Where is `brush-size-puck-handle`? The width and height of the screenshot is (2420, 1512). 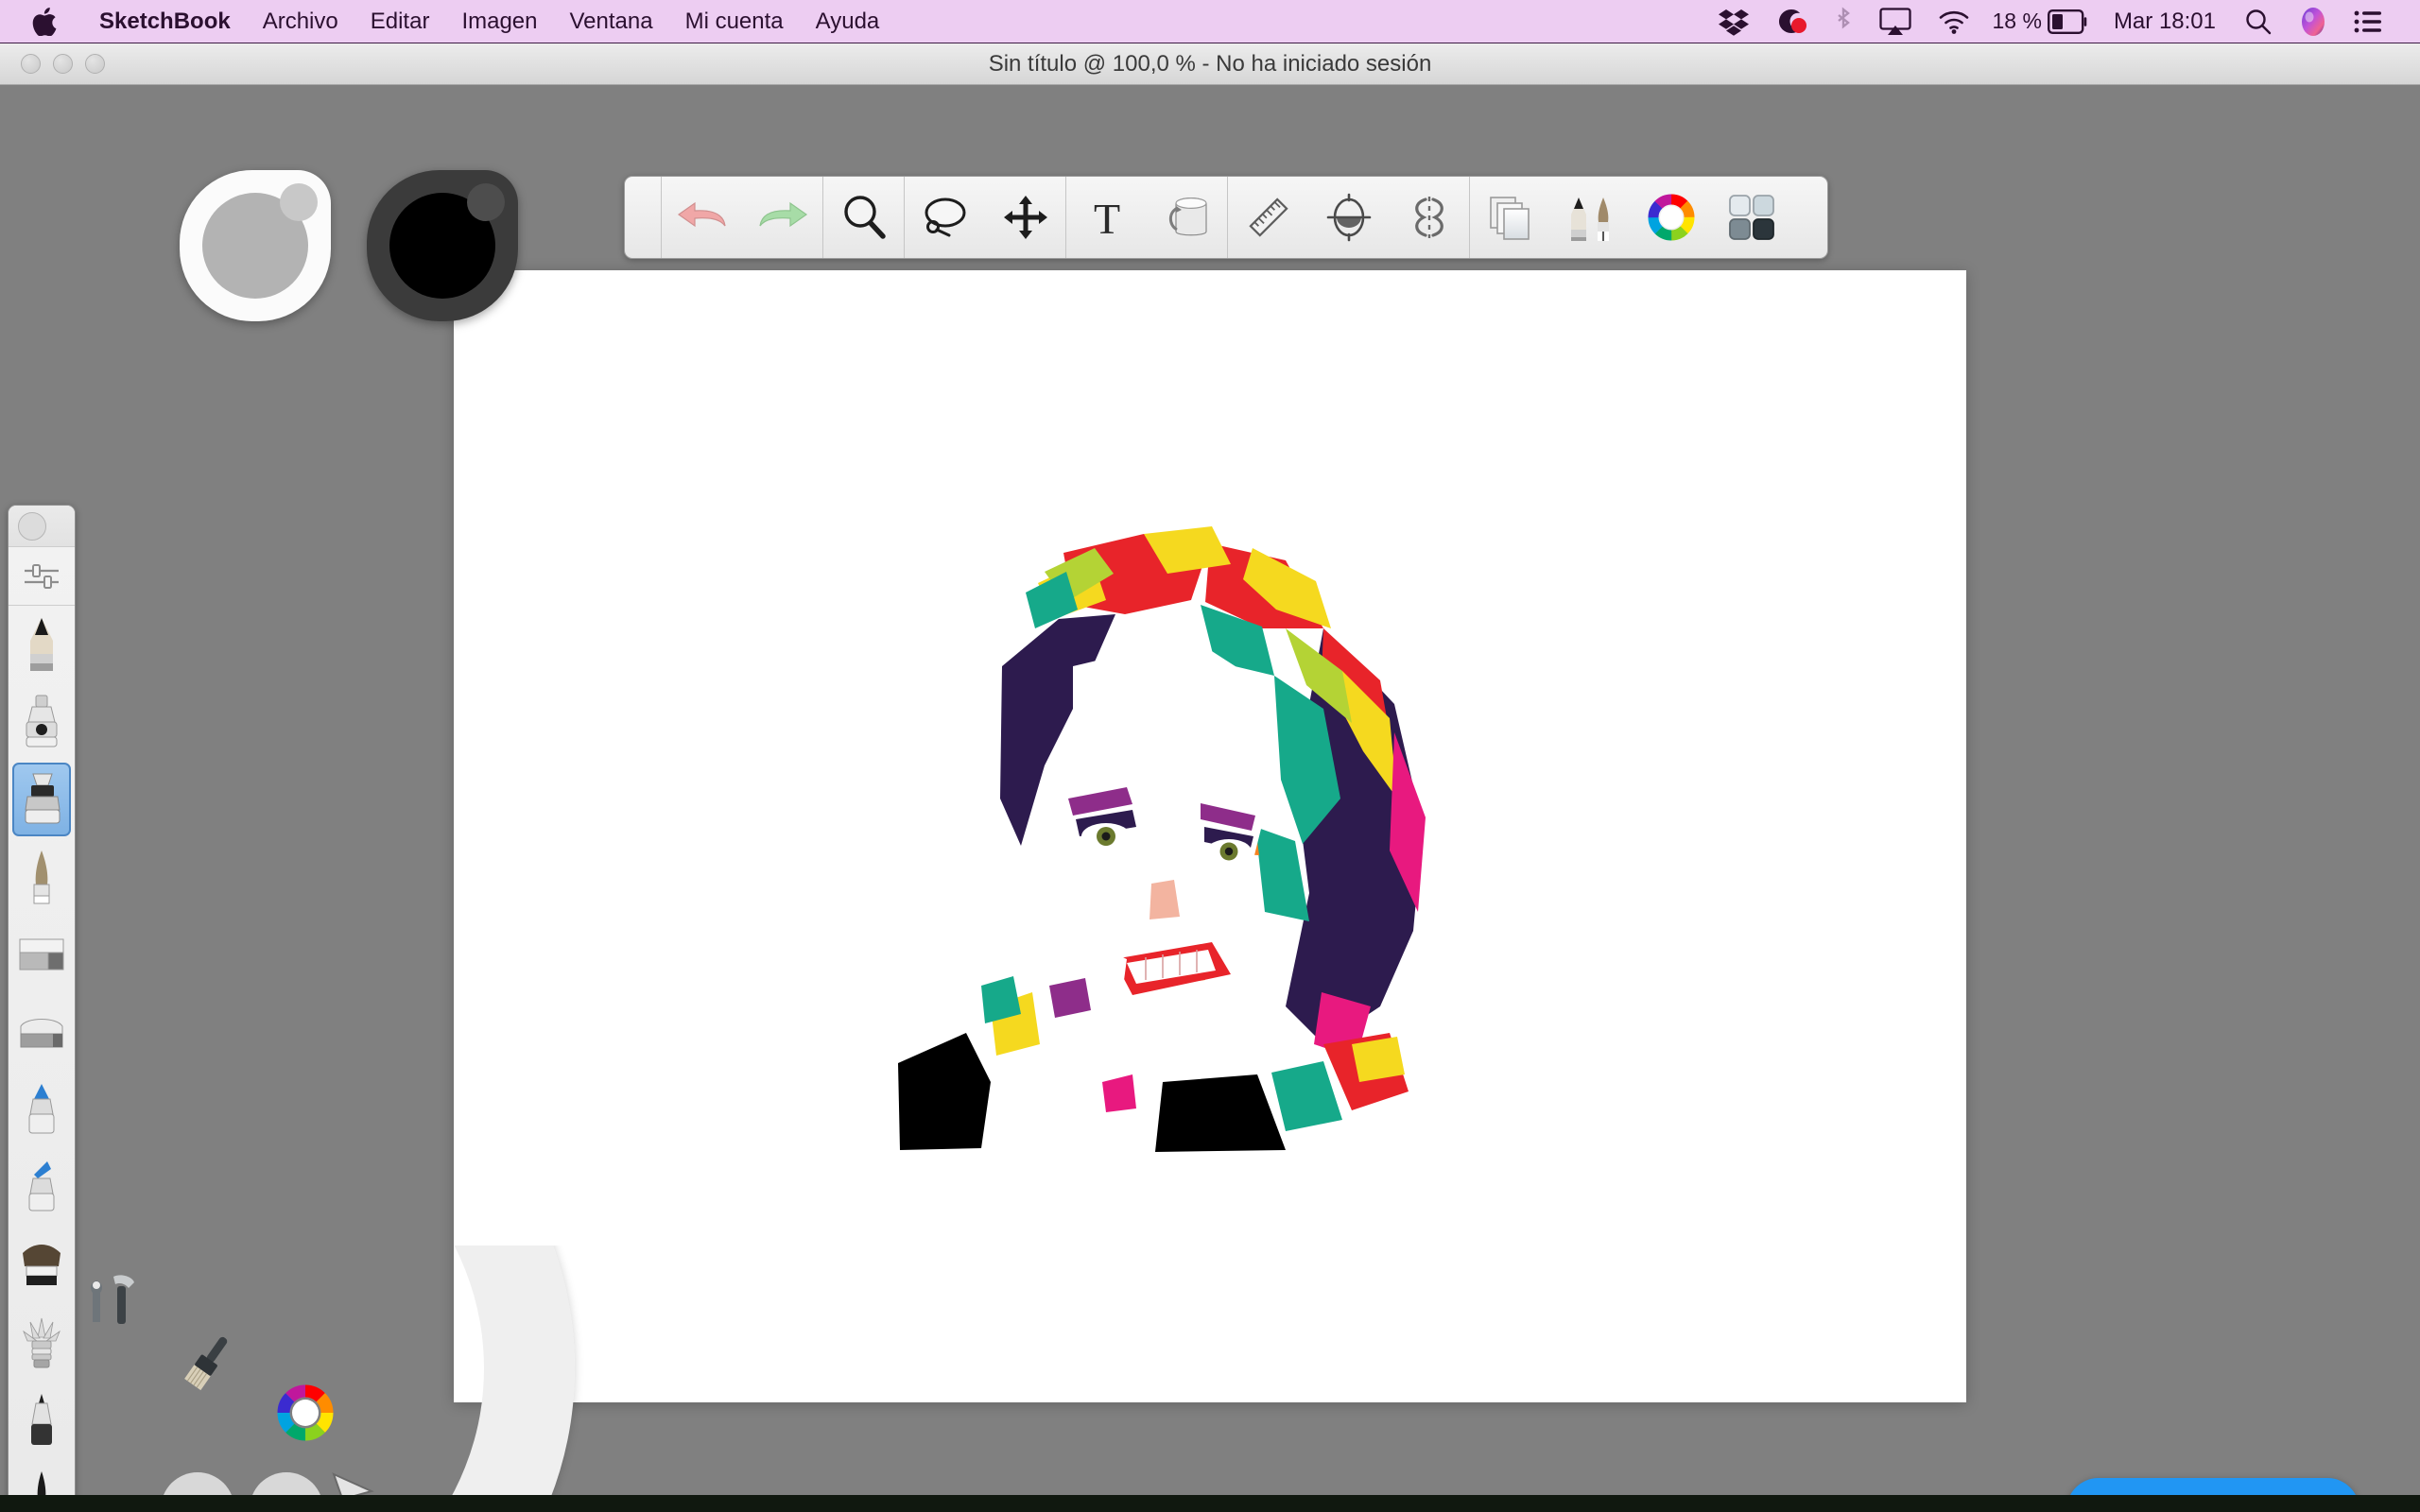
brush-size-puck-handle is located at coordinates (299, 202).